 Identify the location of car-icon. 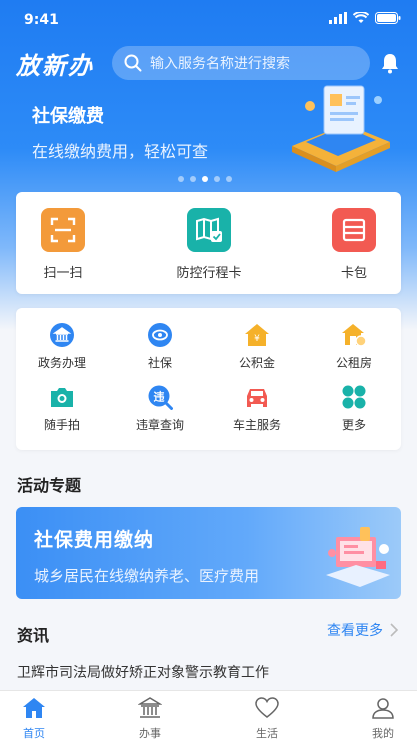
(257, 397).